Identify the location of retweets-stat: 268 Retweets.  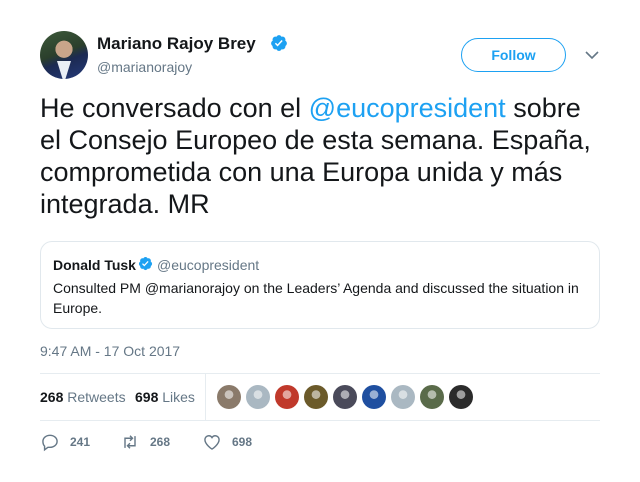
(83, 397).